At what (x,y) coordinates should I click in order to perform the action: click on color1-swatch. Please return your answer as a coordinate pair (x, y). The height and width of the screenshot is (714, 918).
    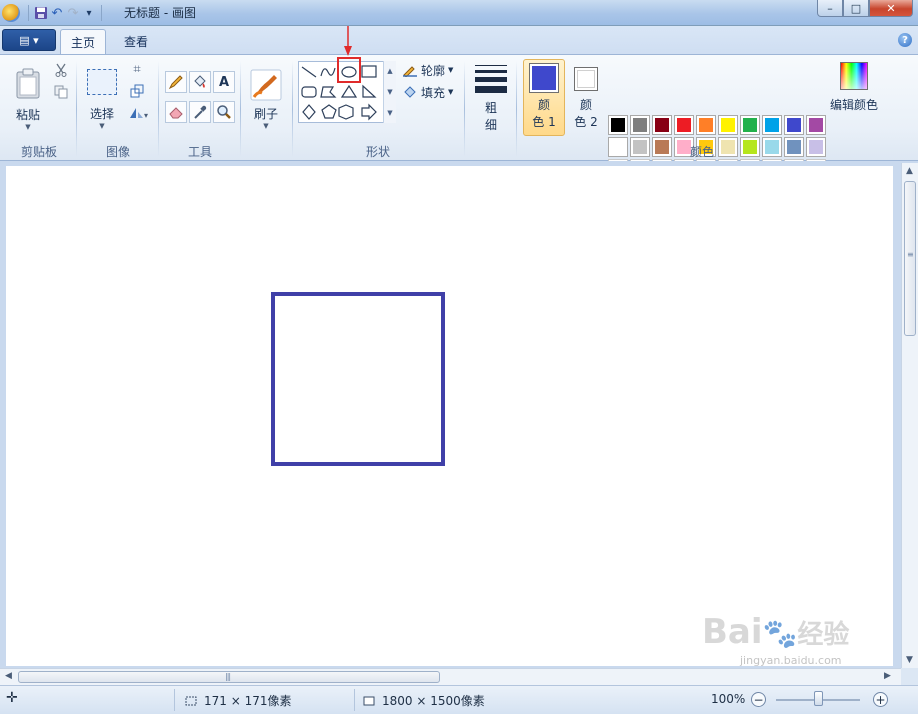
    Looking at the image, I should click on (544, 78).